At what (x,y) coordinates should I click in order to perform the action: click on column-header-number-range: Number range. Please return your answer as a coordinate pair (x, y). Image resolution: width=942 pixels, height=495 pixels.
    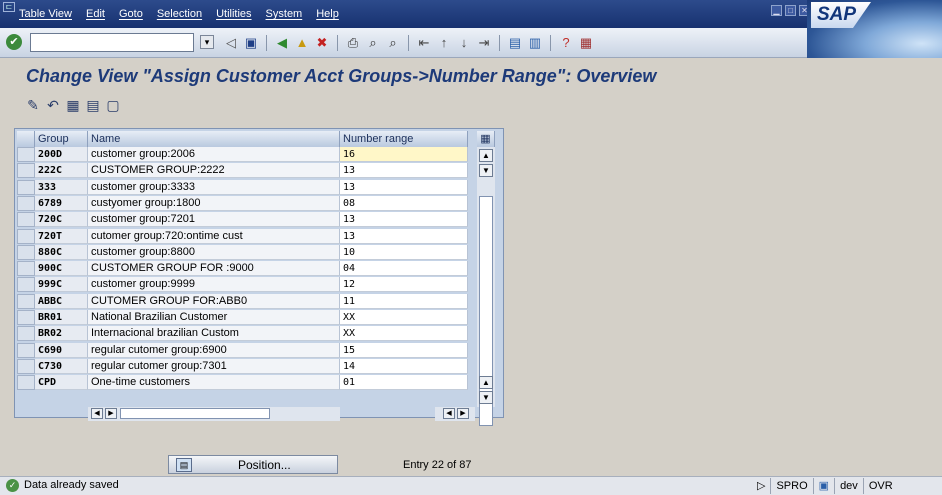
    Looking at the image, I should click on (404, 139).